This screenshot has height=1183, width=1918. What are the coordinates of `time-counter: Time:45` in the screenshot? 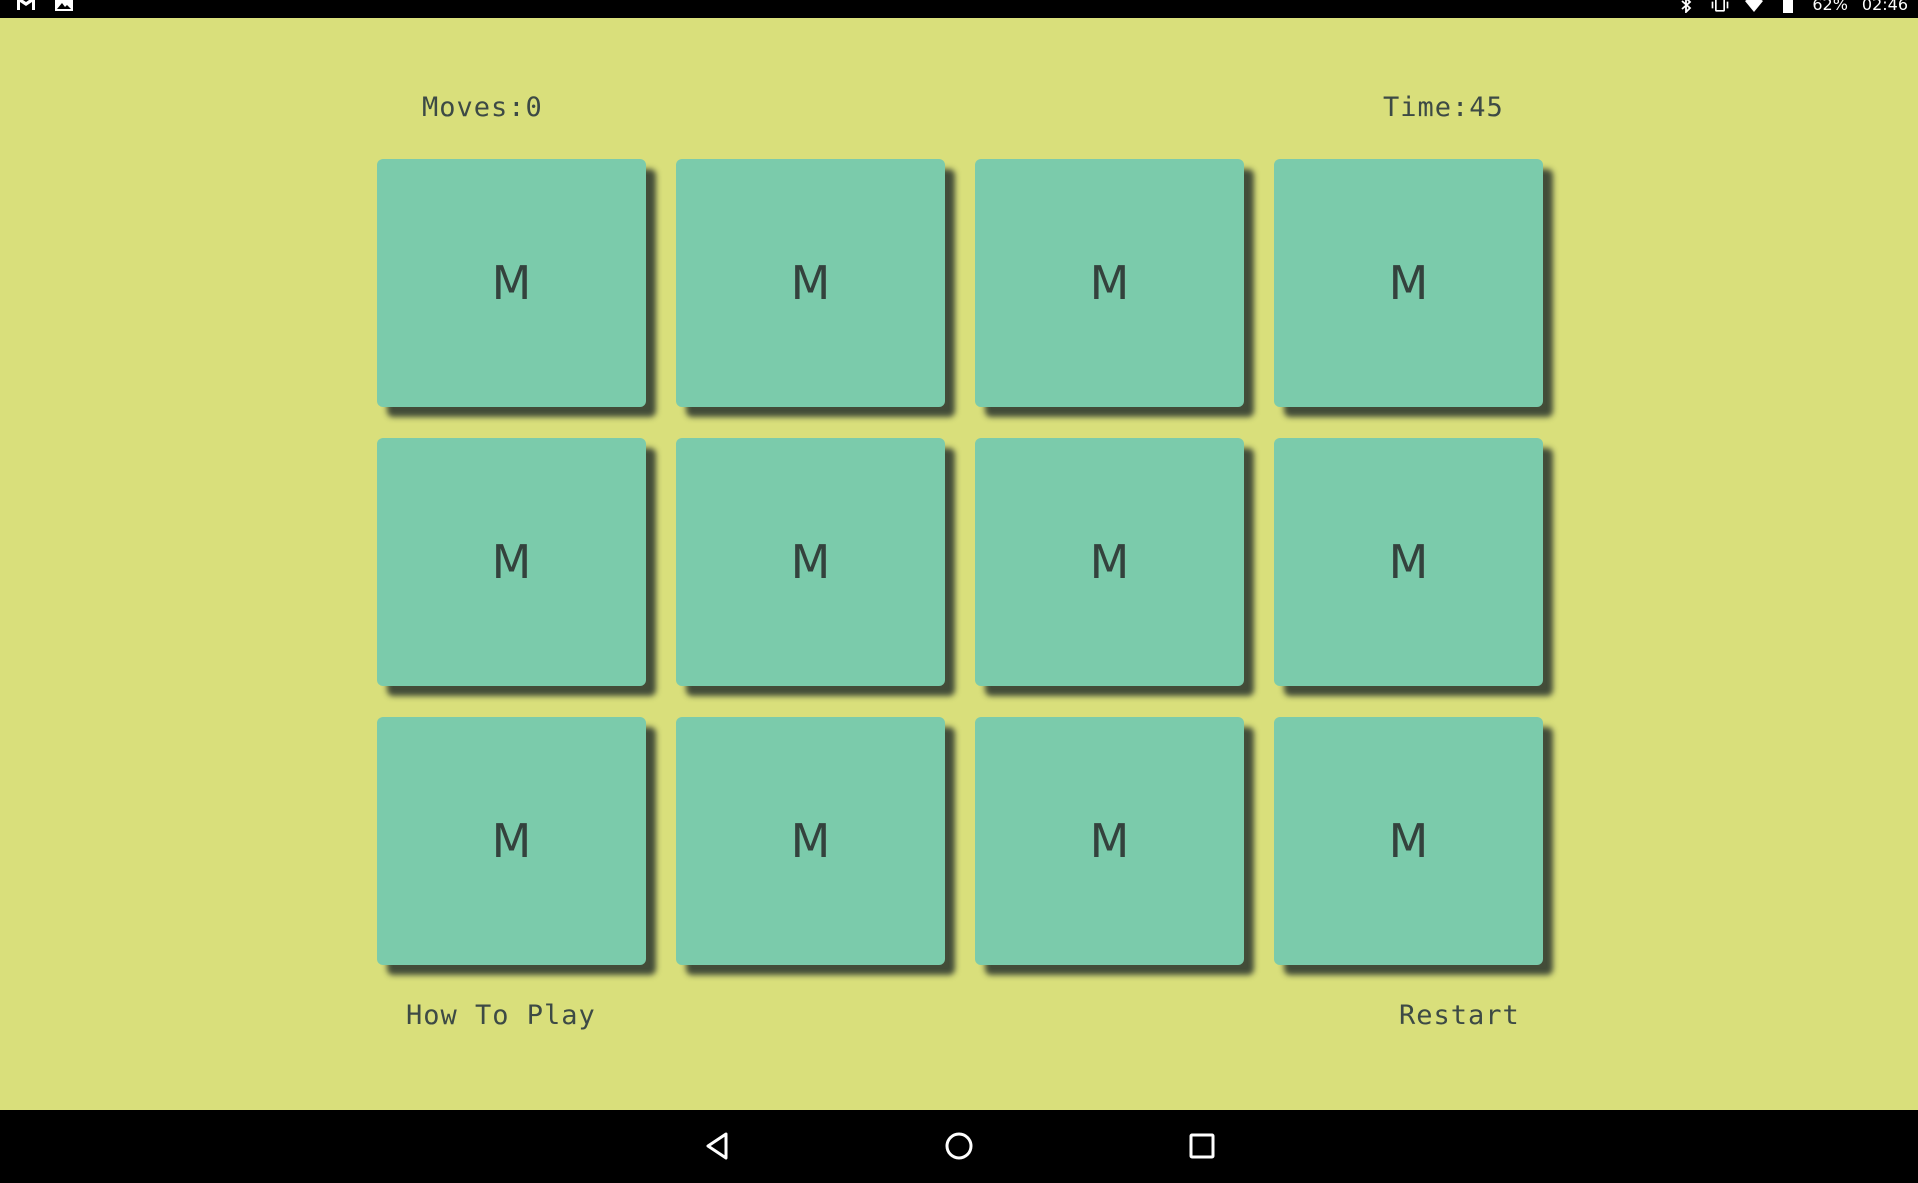 It's located at (1443, 107).